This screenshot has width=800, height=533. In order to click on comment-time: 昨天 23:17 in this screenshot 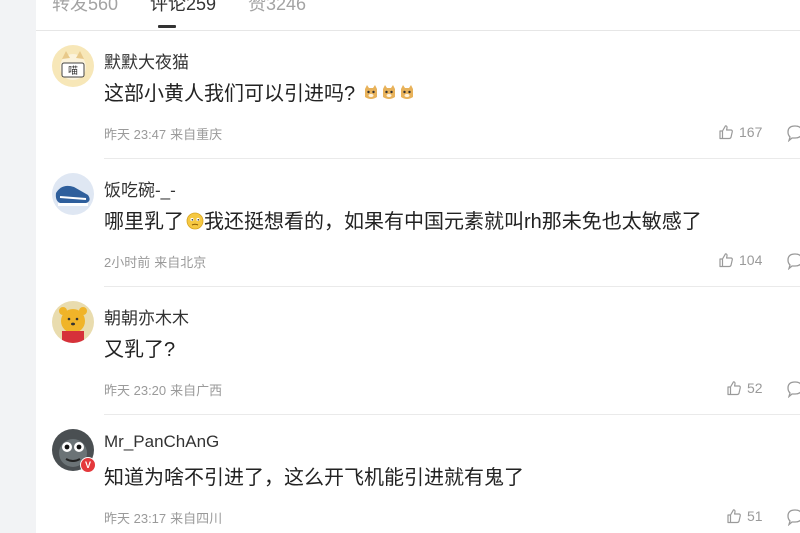, I will do `click(135, 518)`.